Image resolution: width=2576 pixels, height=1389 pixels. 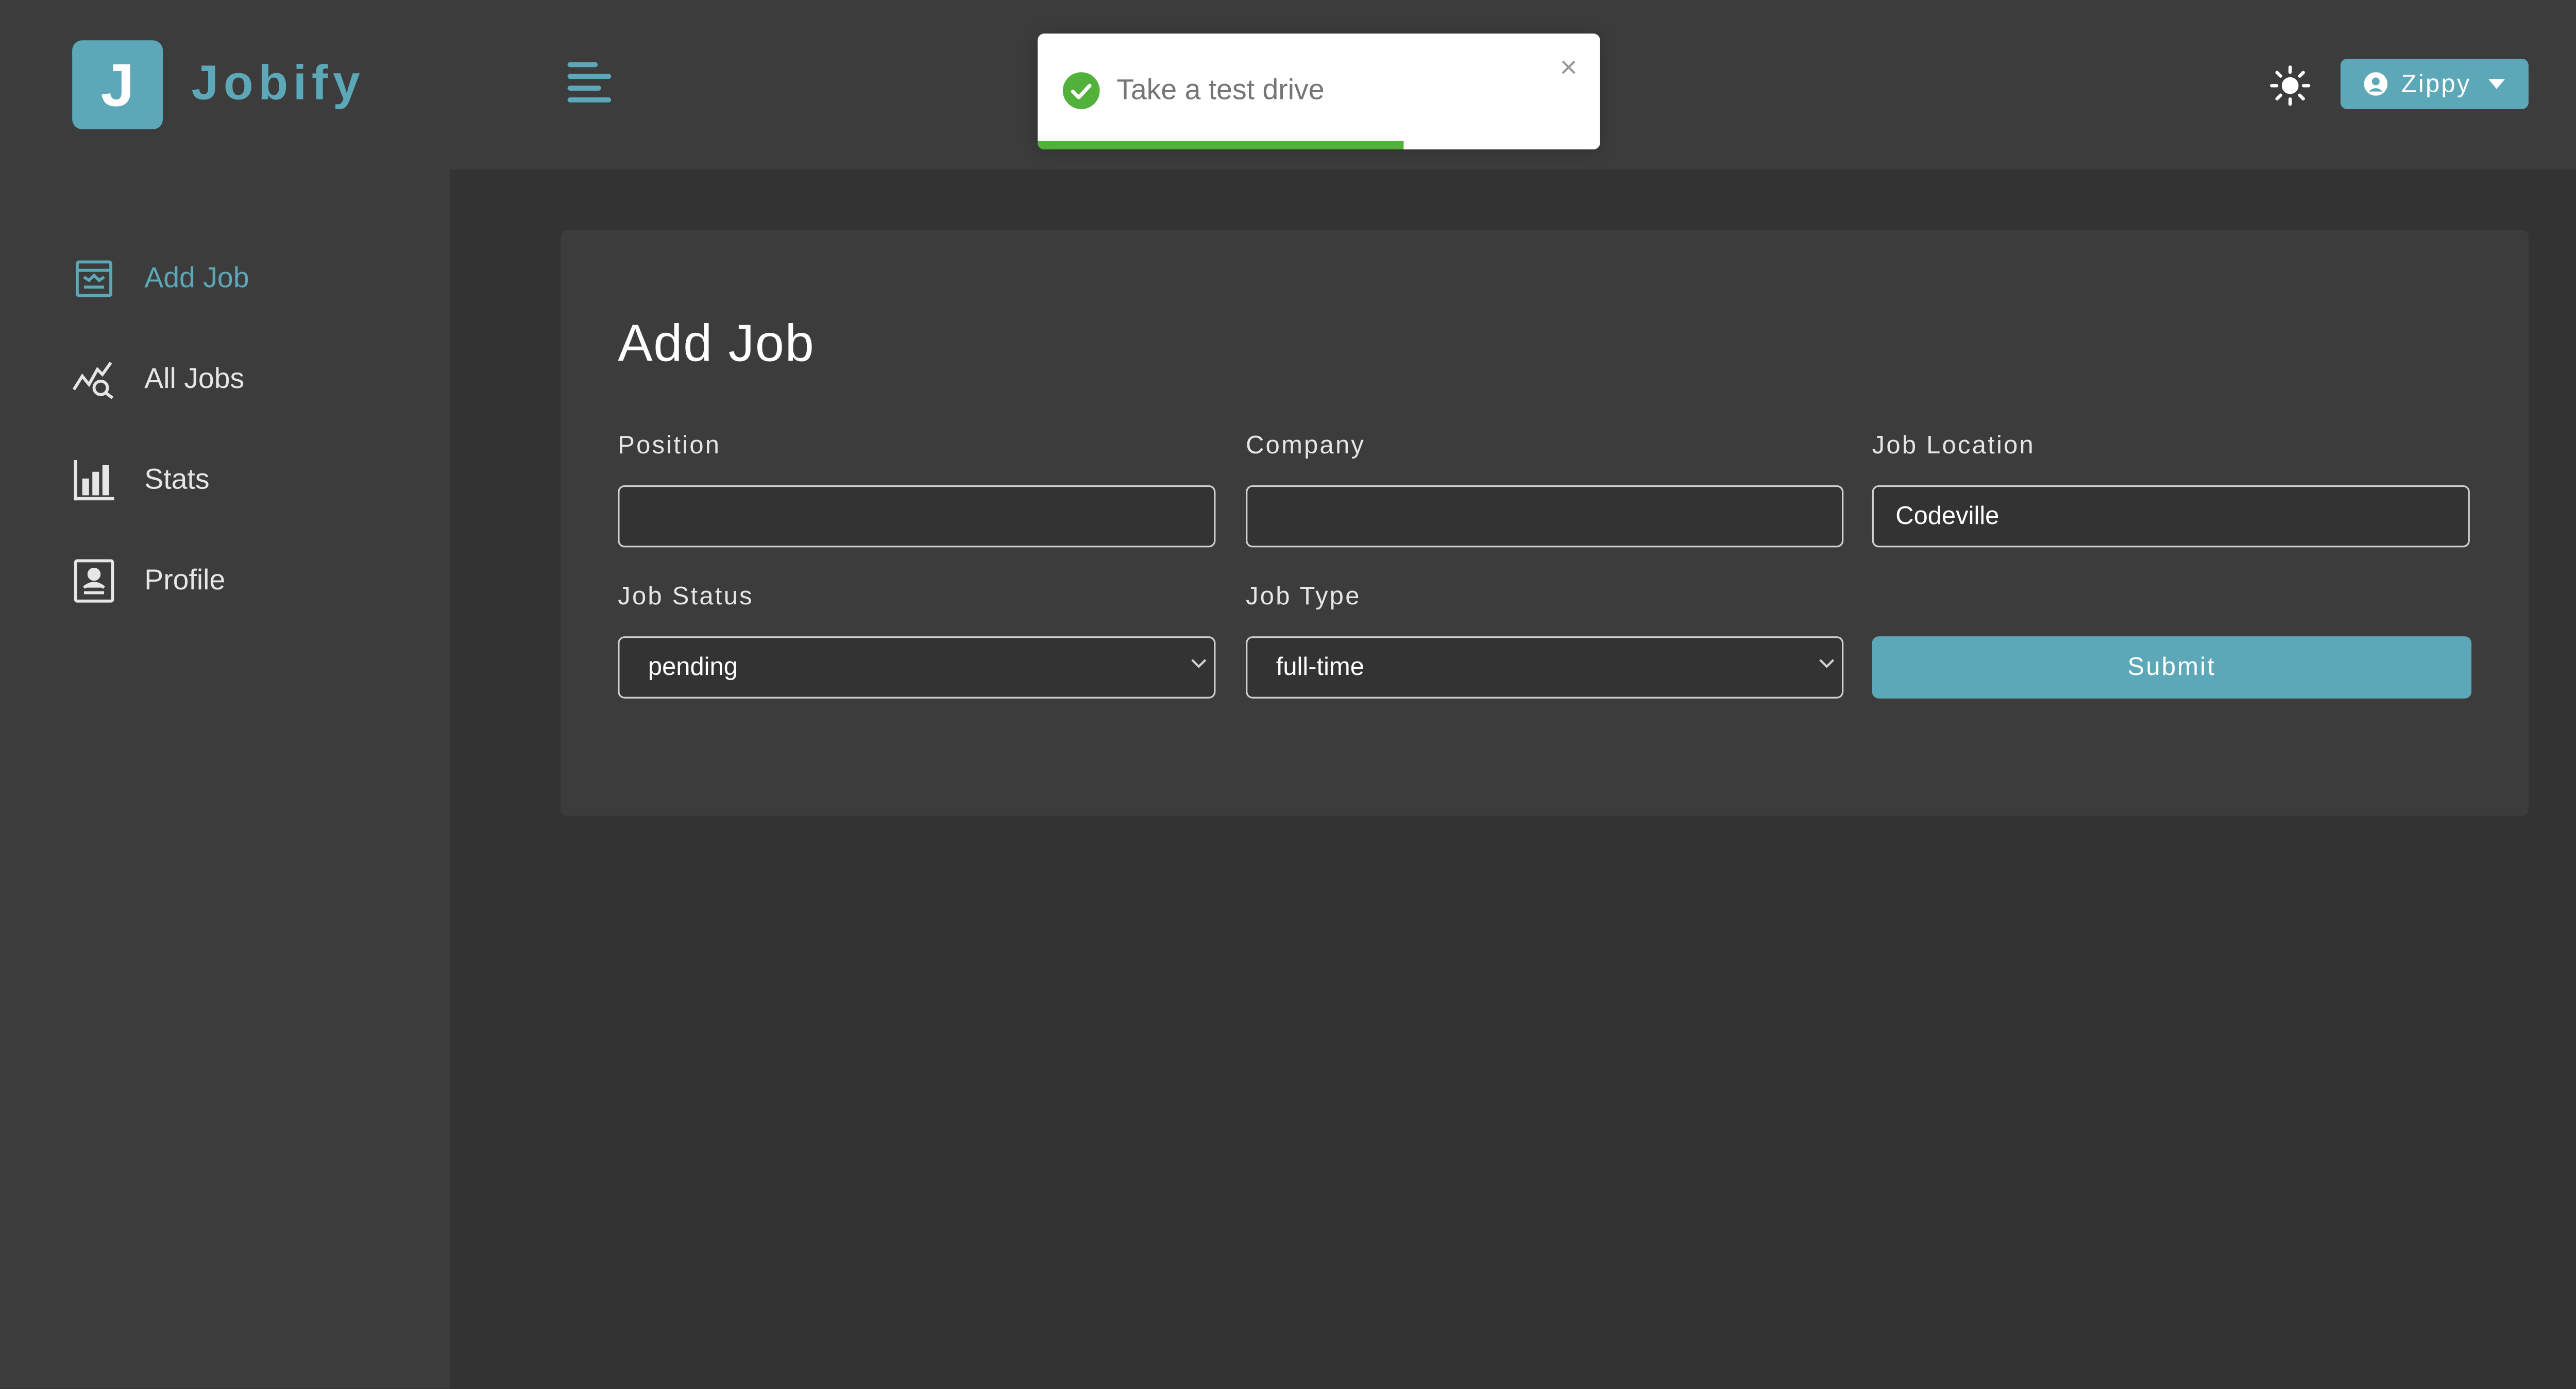 What do you see at coordinates (669, 445) in the screenshot?
I see `position-label: Position` at bounding box center [669, 445].